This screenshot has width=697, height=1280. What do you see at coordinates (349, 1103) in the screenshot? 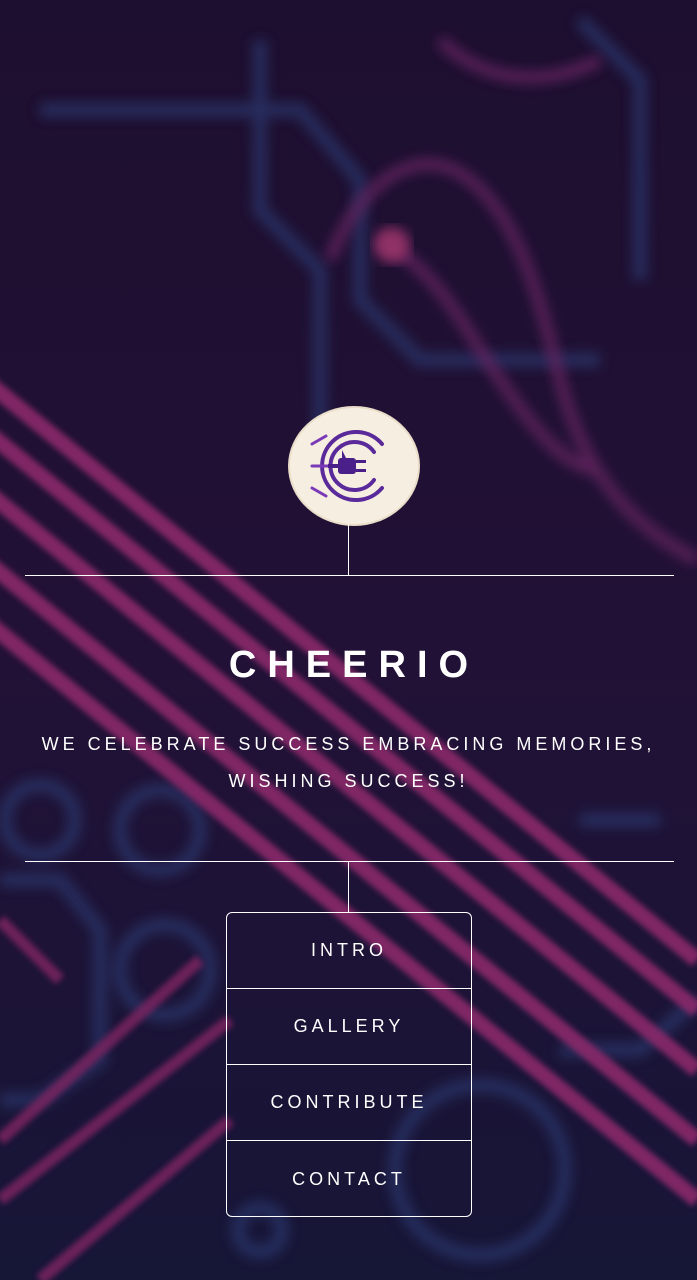
I see `nav-item-contribute: CONTRIBUTE` at bounding box center [349, 1103].